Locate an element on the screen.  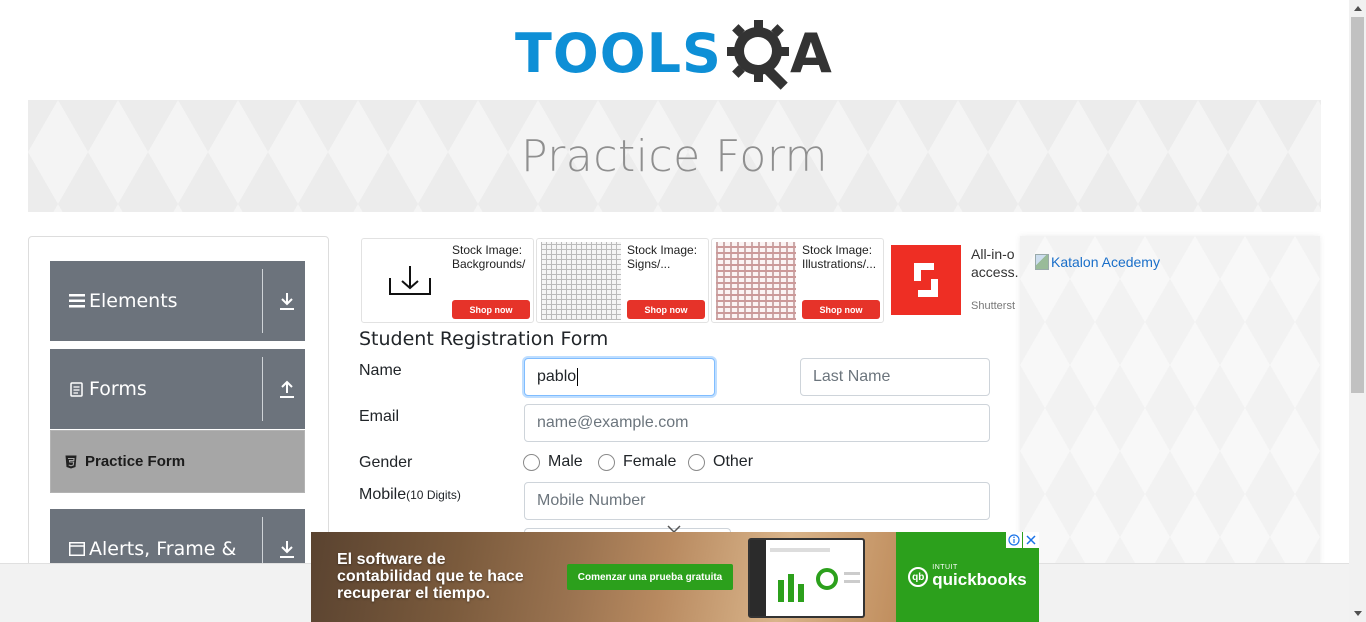
window-icon is located at coordinates (76, 549).